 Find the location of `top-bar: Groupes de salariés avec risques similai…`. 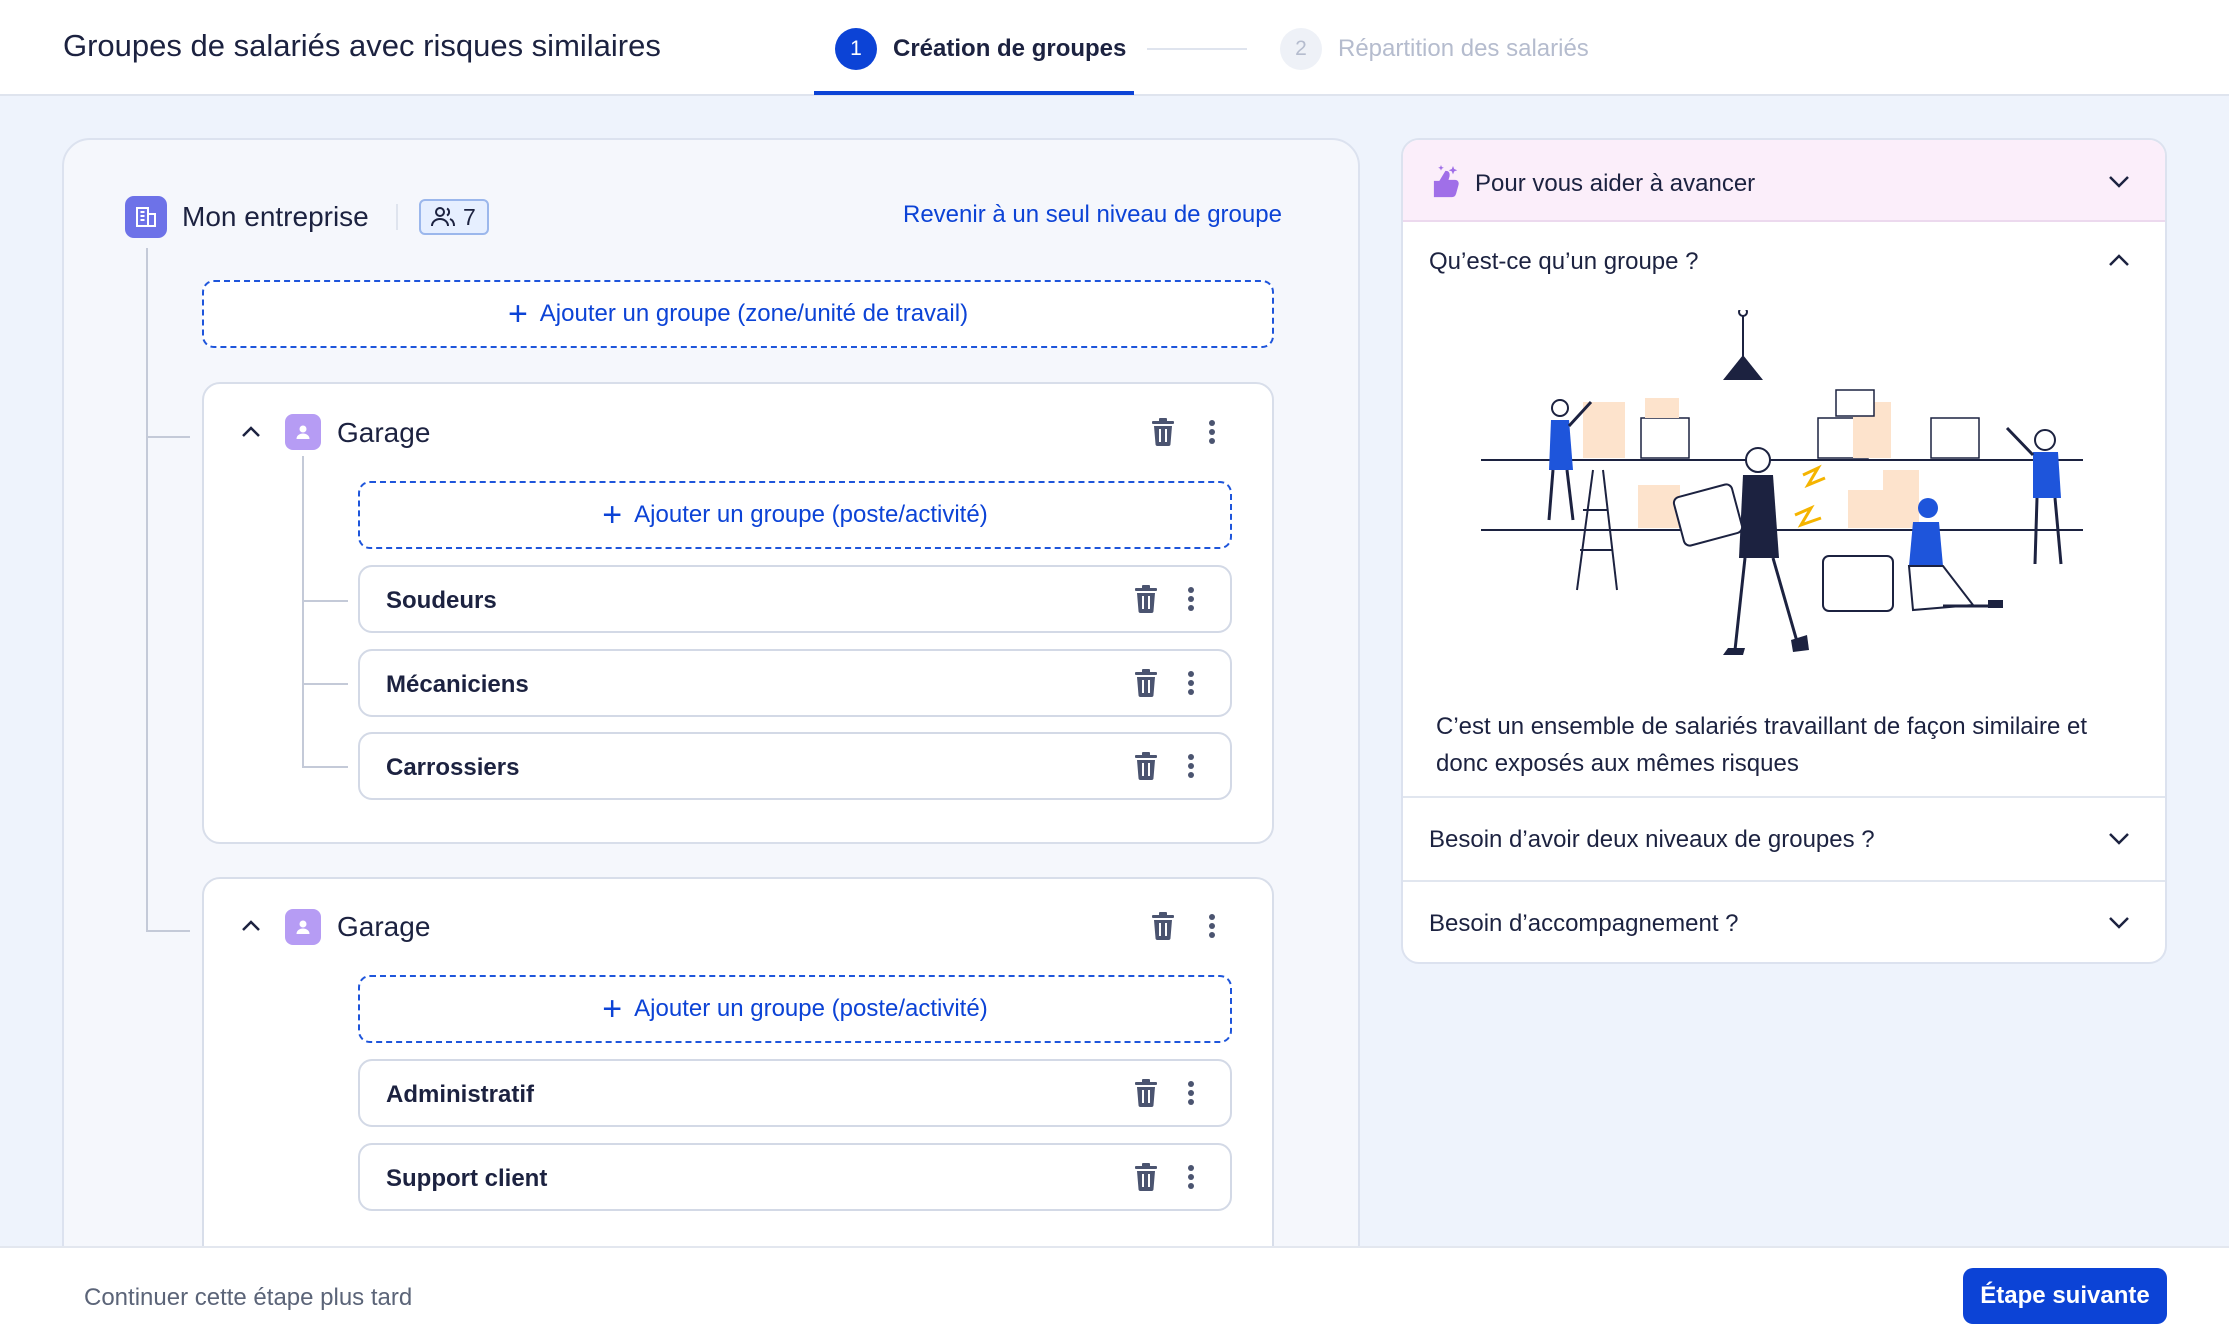

top-bar: Groupes de salariés avec risques similai… is located at coordinates (1114, 48).